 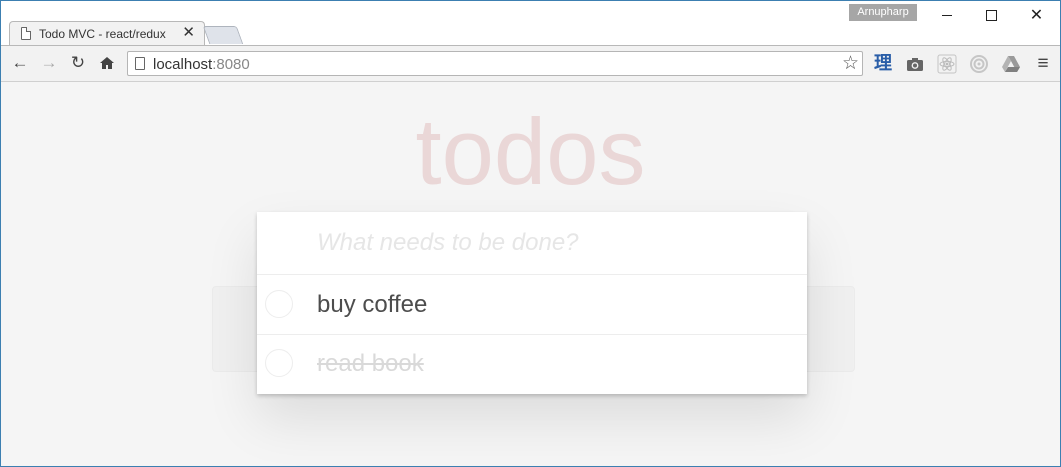 I want to click on maximize-button, so click(x=991, y=16).